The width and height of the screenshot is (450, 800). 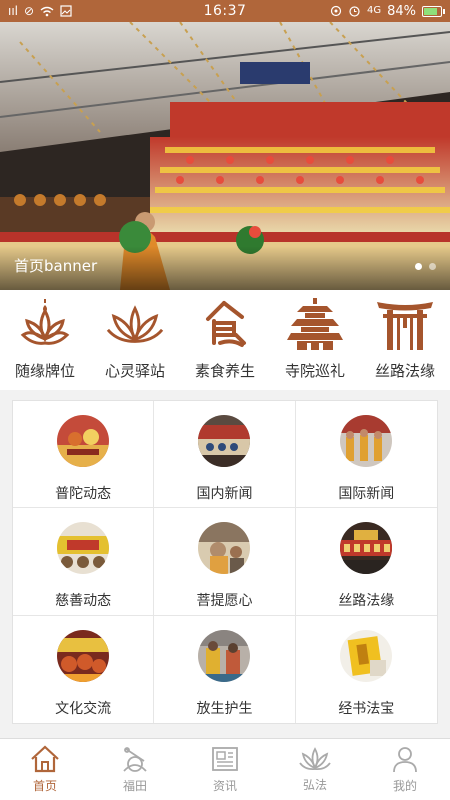 What do you see at coordinates (314, 785) in the screenshot?
I see `tab-label: 弘法` at bounding box center [314, 785].